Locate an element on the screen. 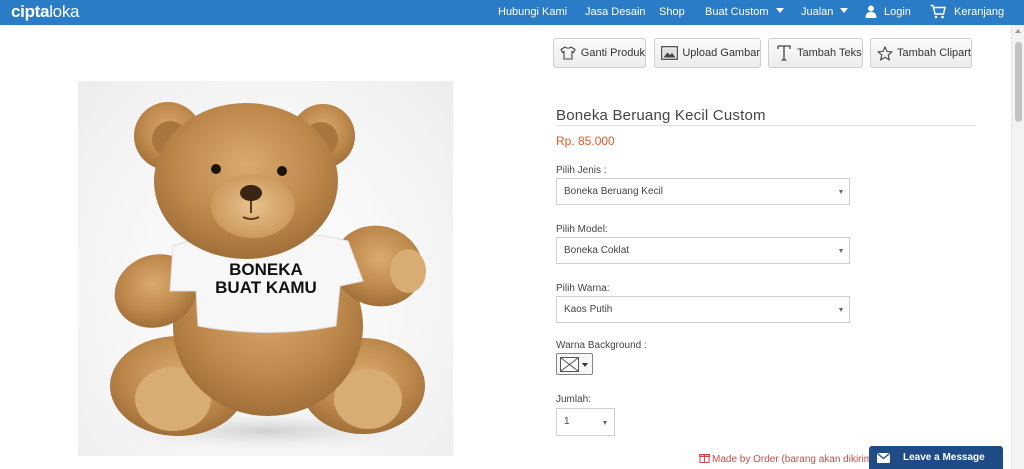 The image size is (1024, 469). nav-keranjang: Keranjang is located at coordinates (979, 12).